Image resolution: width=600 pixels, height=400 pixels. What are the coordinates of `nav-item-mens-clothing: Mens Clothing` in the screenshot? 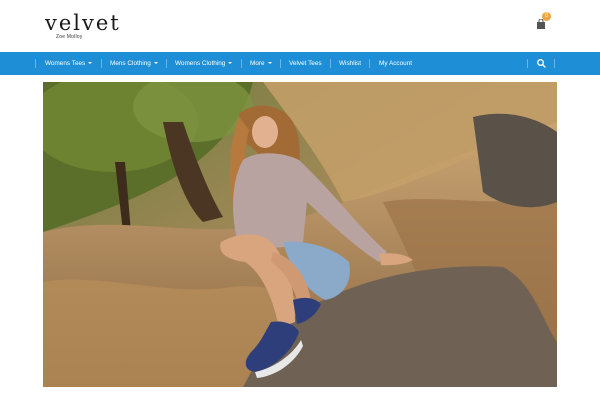 It's located at (134, 63).